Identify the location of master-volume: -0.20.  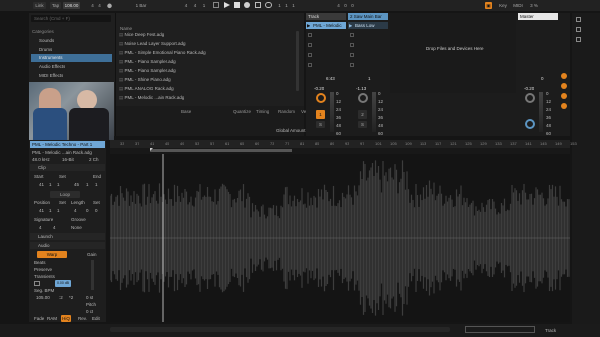
(529, 88).